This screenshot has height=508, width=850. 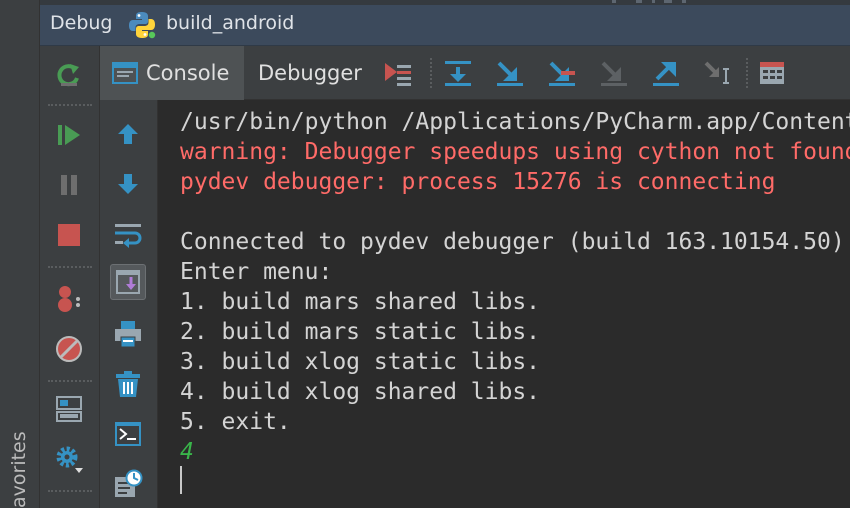 What do you see at coordinates (125, 73) in the screenshot?
I see `console-icon` at bounding box center [125, 73].